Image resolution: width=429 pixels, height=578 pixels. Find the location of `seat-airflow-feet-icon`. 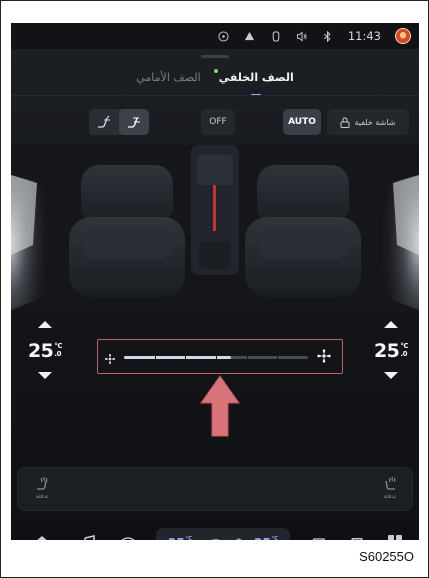

seat-airflow-feet-icon is located at coordinates (104, 121).